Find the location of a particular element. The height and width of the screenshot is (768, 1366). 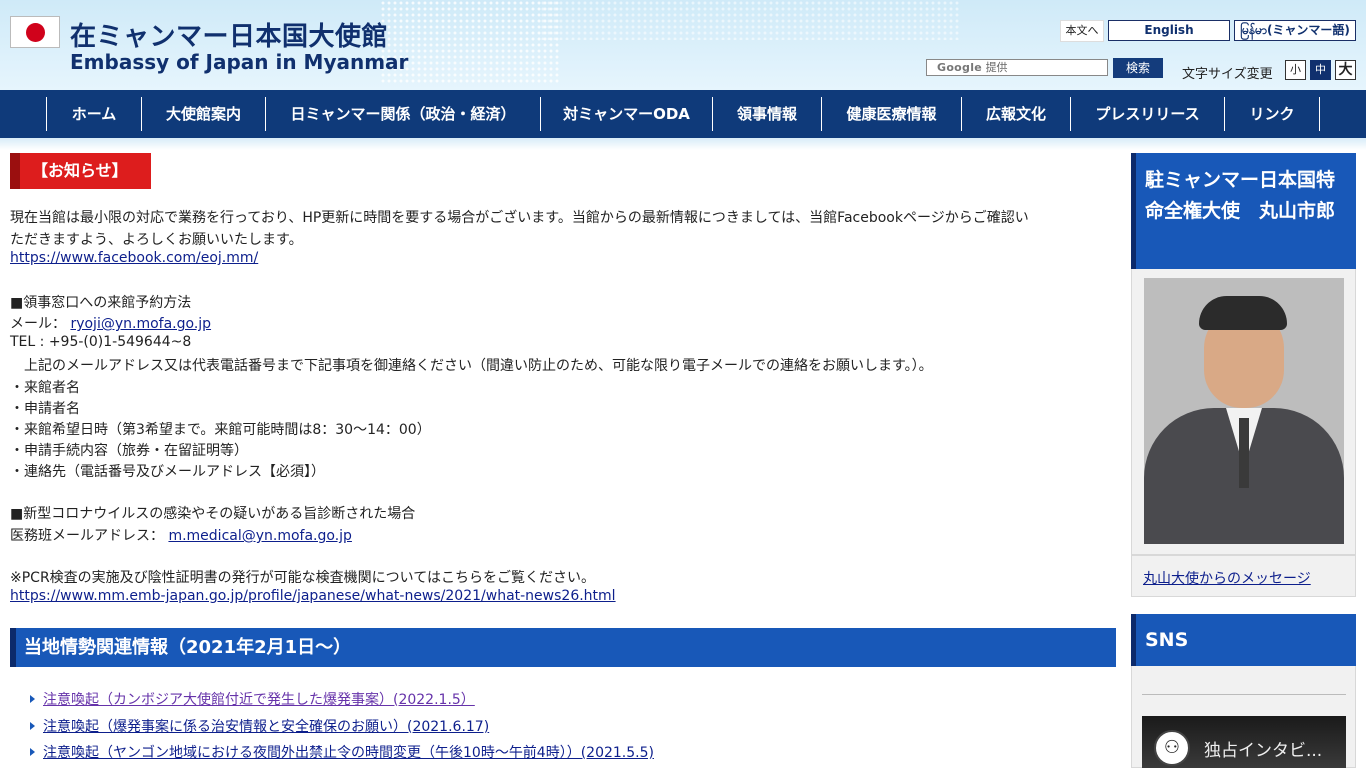

news-link: 注意喚起（爆発事案に係る治安情報と安全確保のお願い）(2021.6.17) is located at coordinates (266, 727).